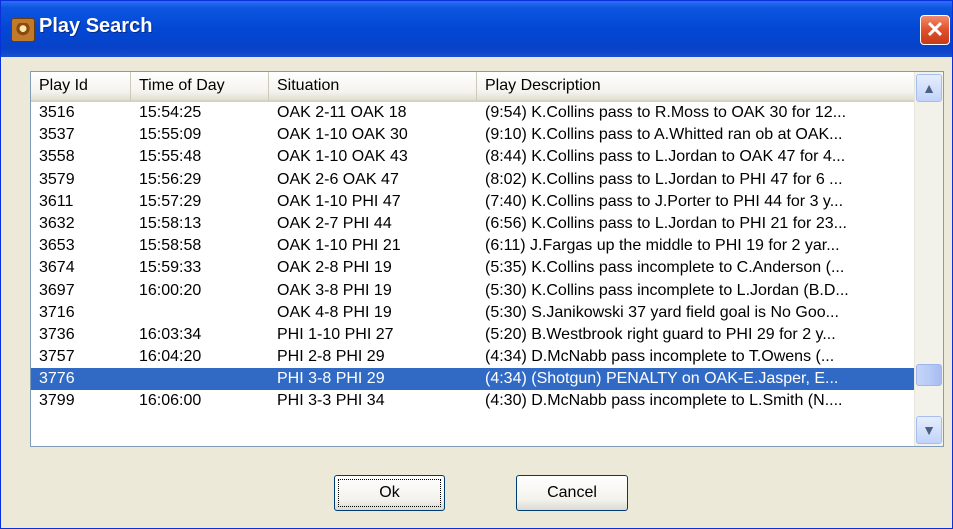  I want to click on situation-cell: OAK 2-7 PHI 44, so click(334, 223).